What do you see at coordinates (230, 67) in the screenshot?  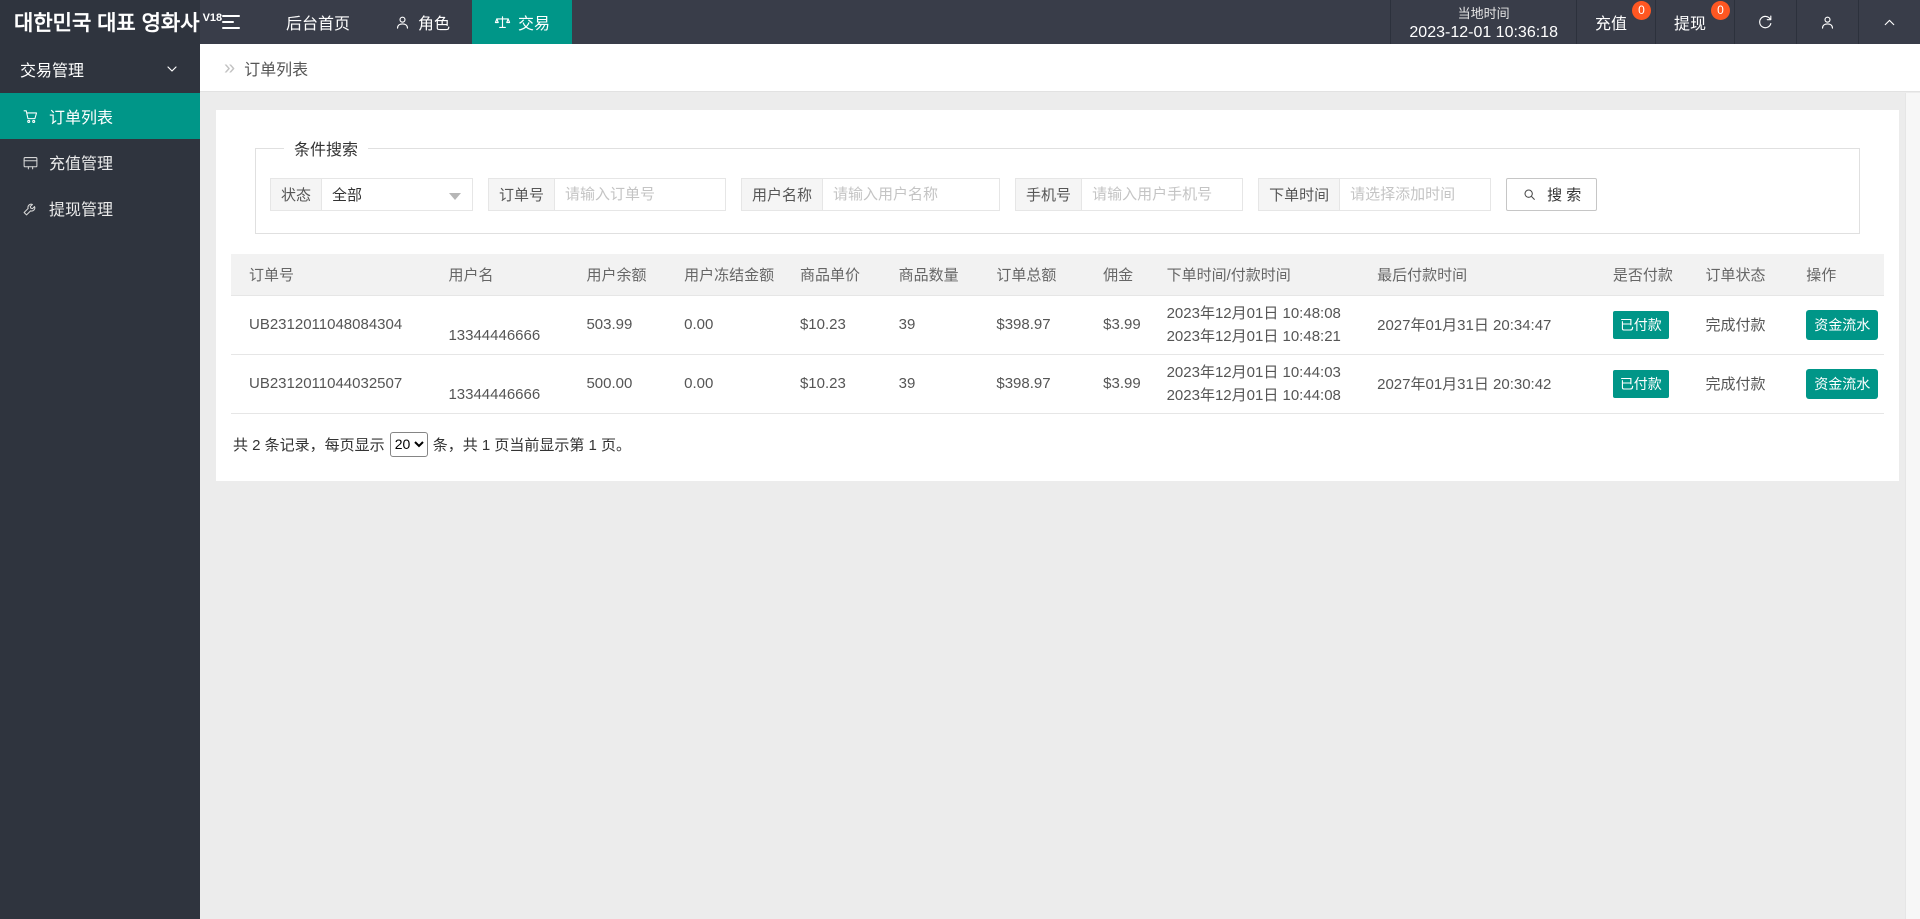 I see `double-chevron-right-icon: »` at bounding box center [230, 67].